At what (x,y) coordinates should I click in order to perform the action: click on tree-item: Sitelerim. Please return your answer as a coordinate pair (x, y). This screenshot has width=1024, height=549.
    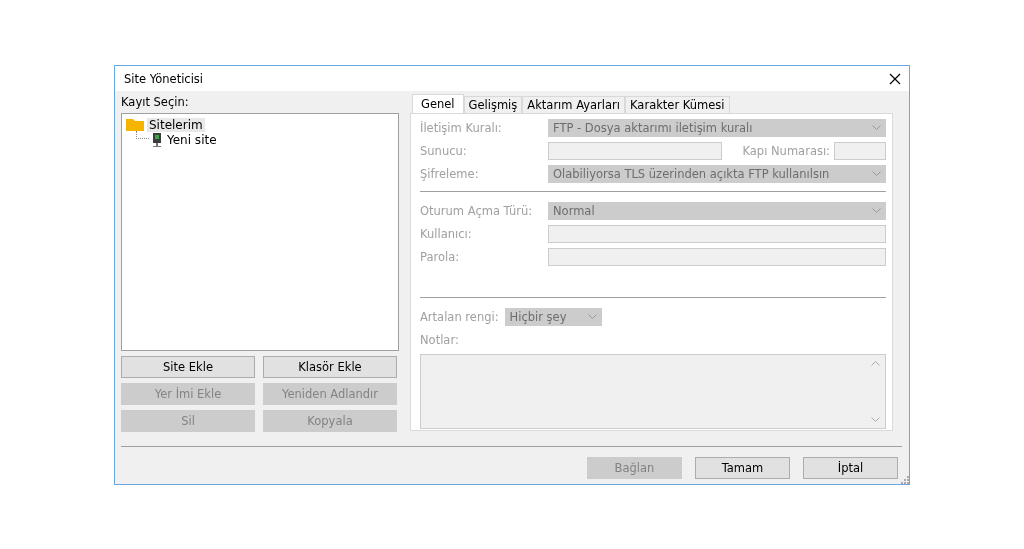
    Looking at the image, I should click on (176, 124).